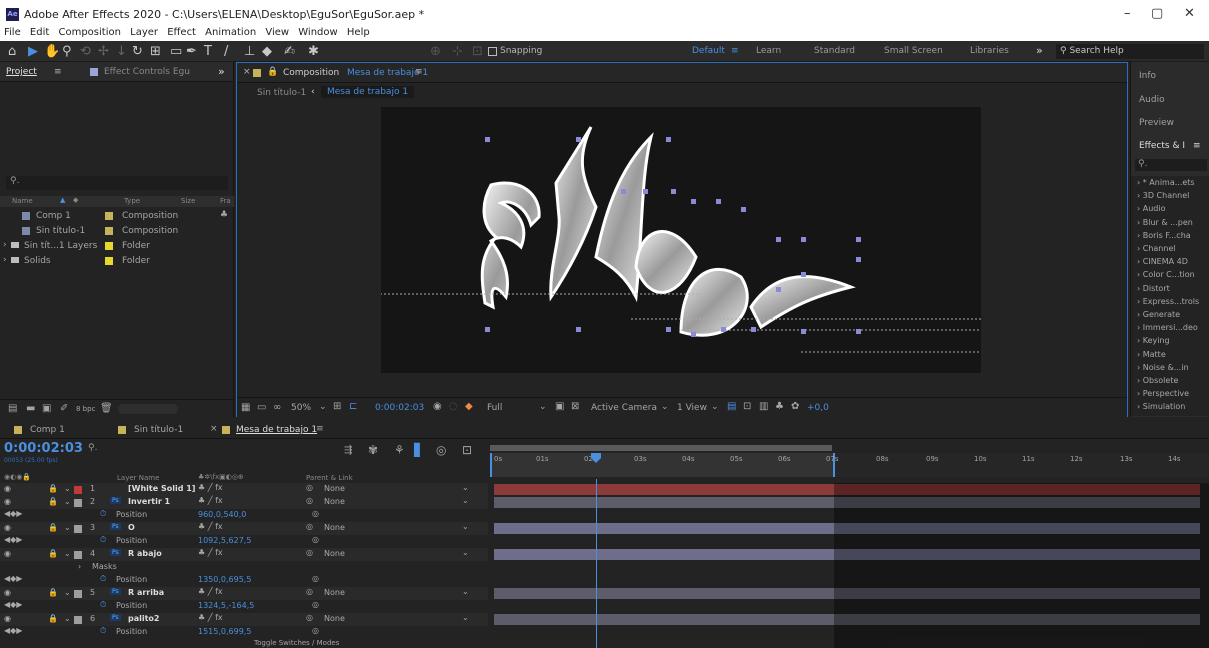  Describe the element at coordinates (244, 489) in the screenshot. I see `layer-row: ◉ 🔒 ⌄ 1 [White Solid 1] ♣ ╱ fx ◎ None ⌄` at that location.